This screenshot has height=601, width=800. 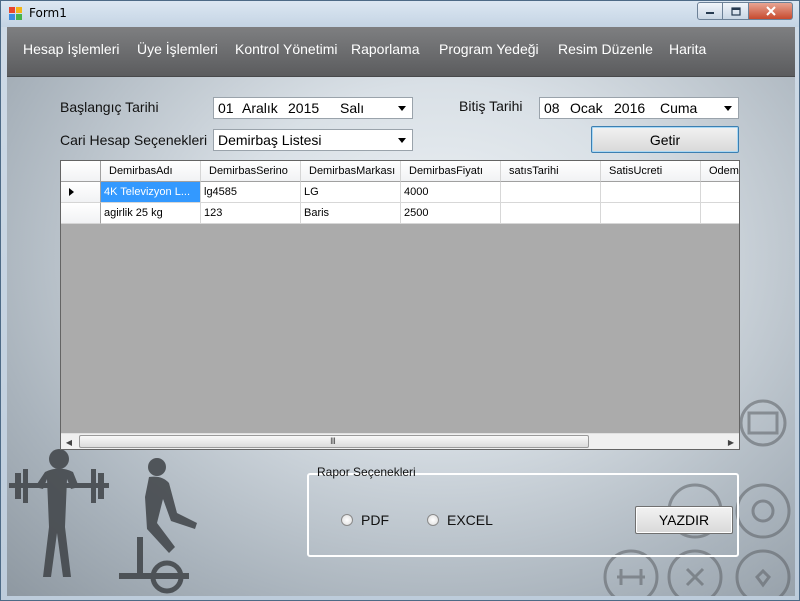 What do you see at coordinates (251, 213) in the screenshot?
I see `table-cell: 123` at bounding box center [251, 213].